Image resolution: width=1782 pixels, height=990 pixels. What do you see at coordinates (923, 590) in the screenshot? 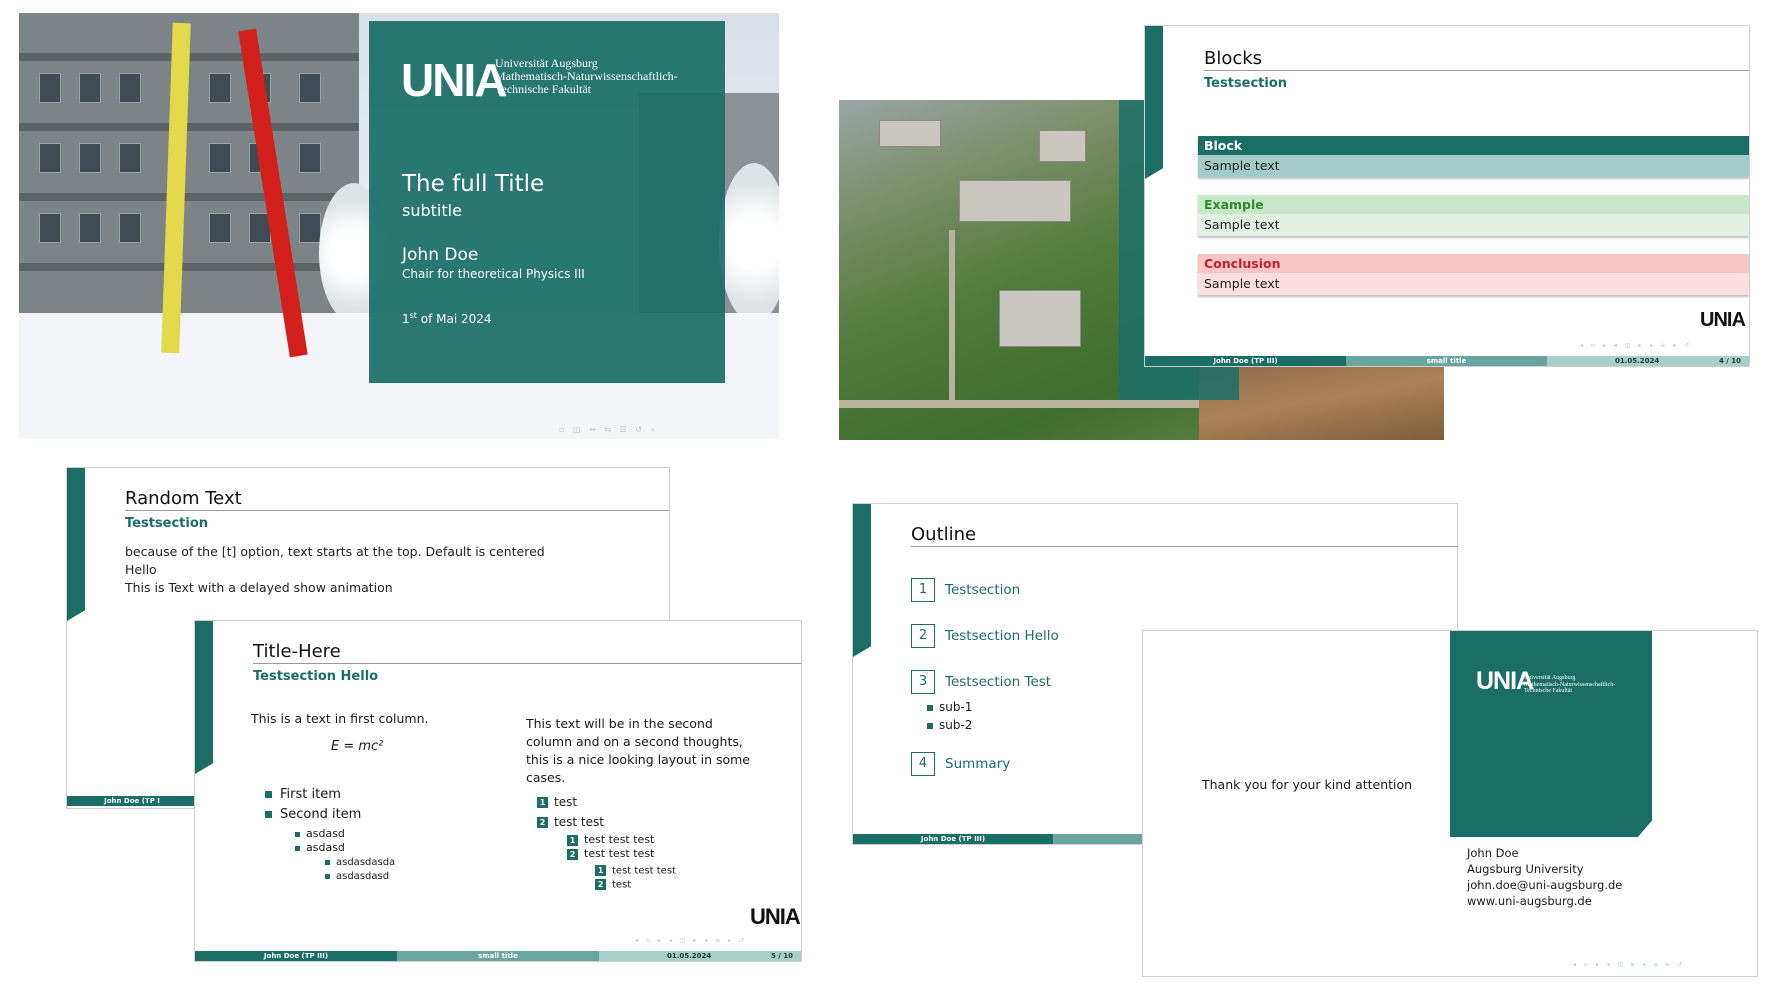
I see `outline-number: 1` at bounding box center [923, 590].